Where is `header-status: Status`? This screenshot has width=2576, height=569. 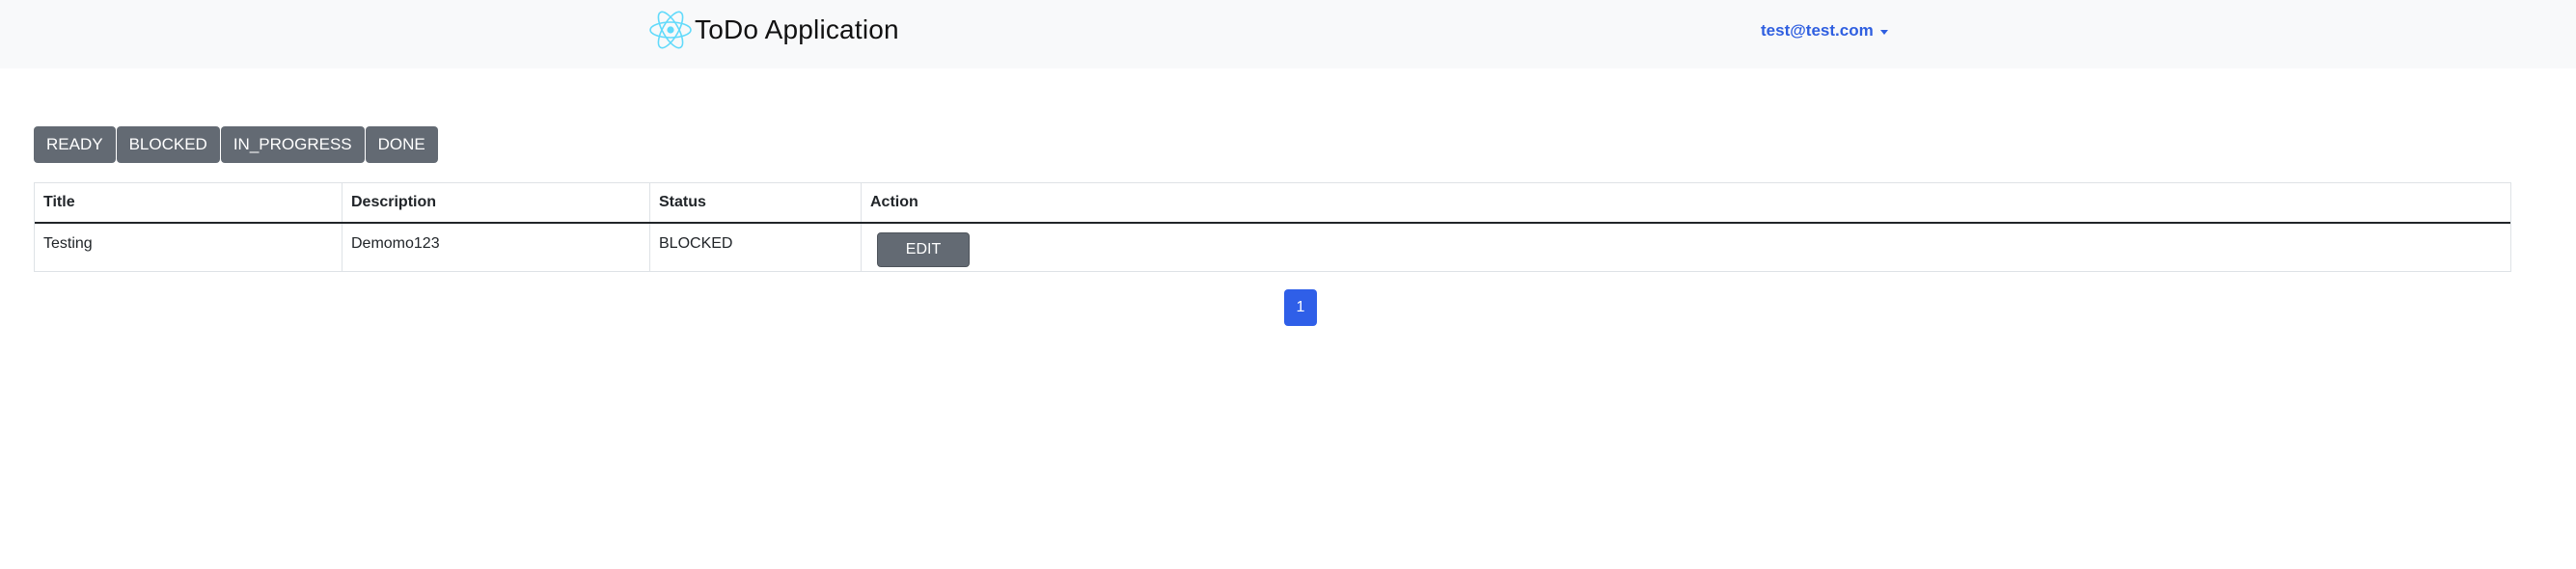
header-status: Status is located at coordinates (756, 204).